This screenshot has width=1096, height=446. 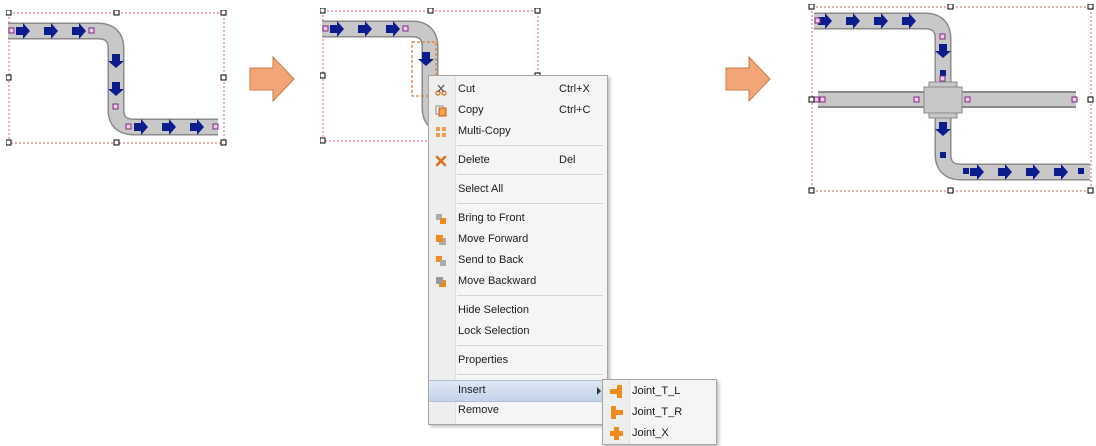 What do you see at coordinates (441, 132) in the screenshot?
I see `multi-copy-icon` at bounding box center [441, 132].